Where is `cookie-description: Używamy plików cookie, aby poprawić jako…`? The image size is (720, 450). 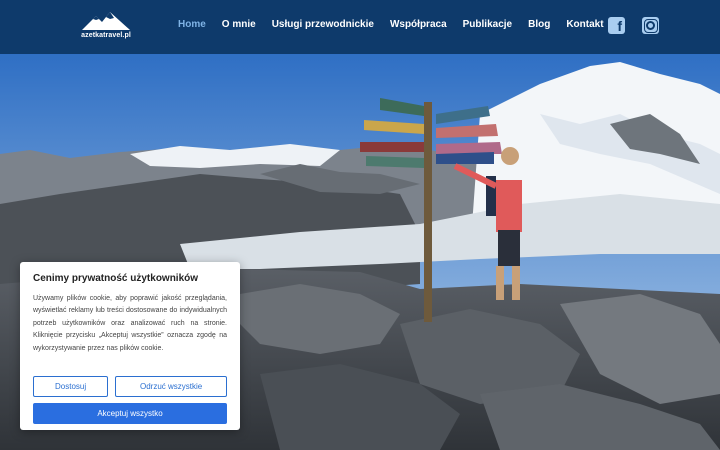
cookie-description: Używamy plików cookie, aby poprawić jako… is located at coordinates (130, 323).